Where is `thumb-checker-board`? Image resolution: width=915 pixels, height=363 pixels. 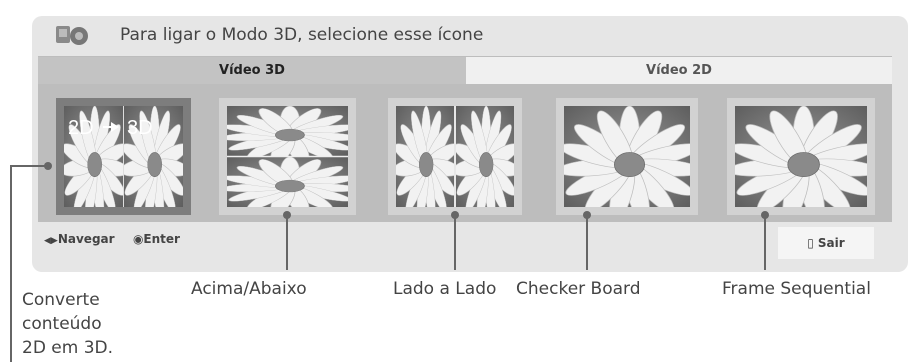
thumb-checker-board is located at coordinates (627, 156).